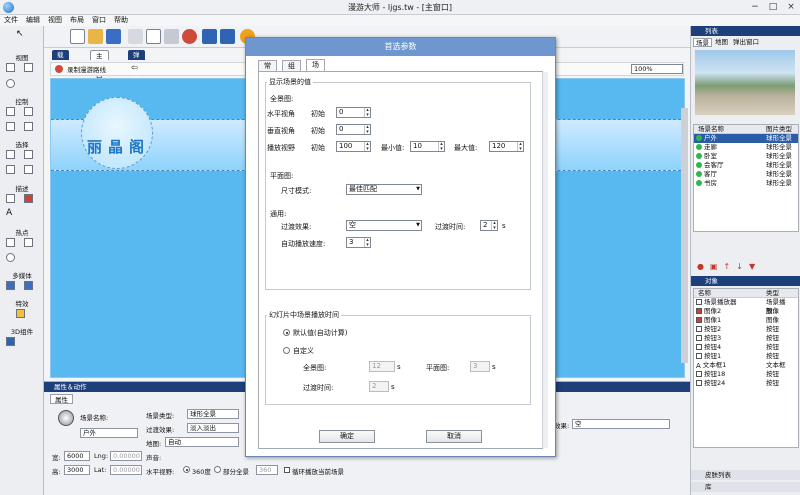  What do you see at coordinates (10, 257) in the screenshot?
I see `hotspot-circle-icon` at bounding box center [10, 257].